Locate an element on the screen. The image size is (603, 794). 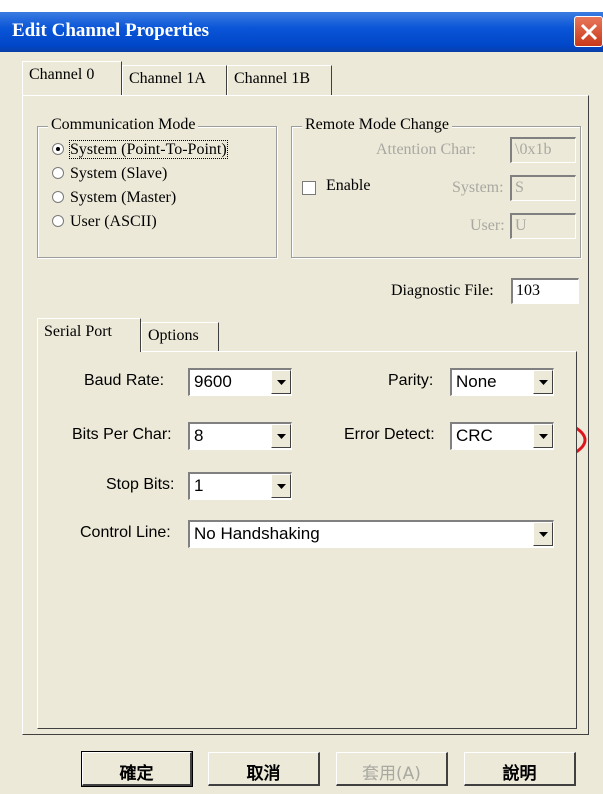
combo-value: None is located at coordinates (476, 381).